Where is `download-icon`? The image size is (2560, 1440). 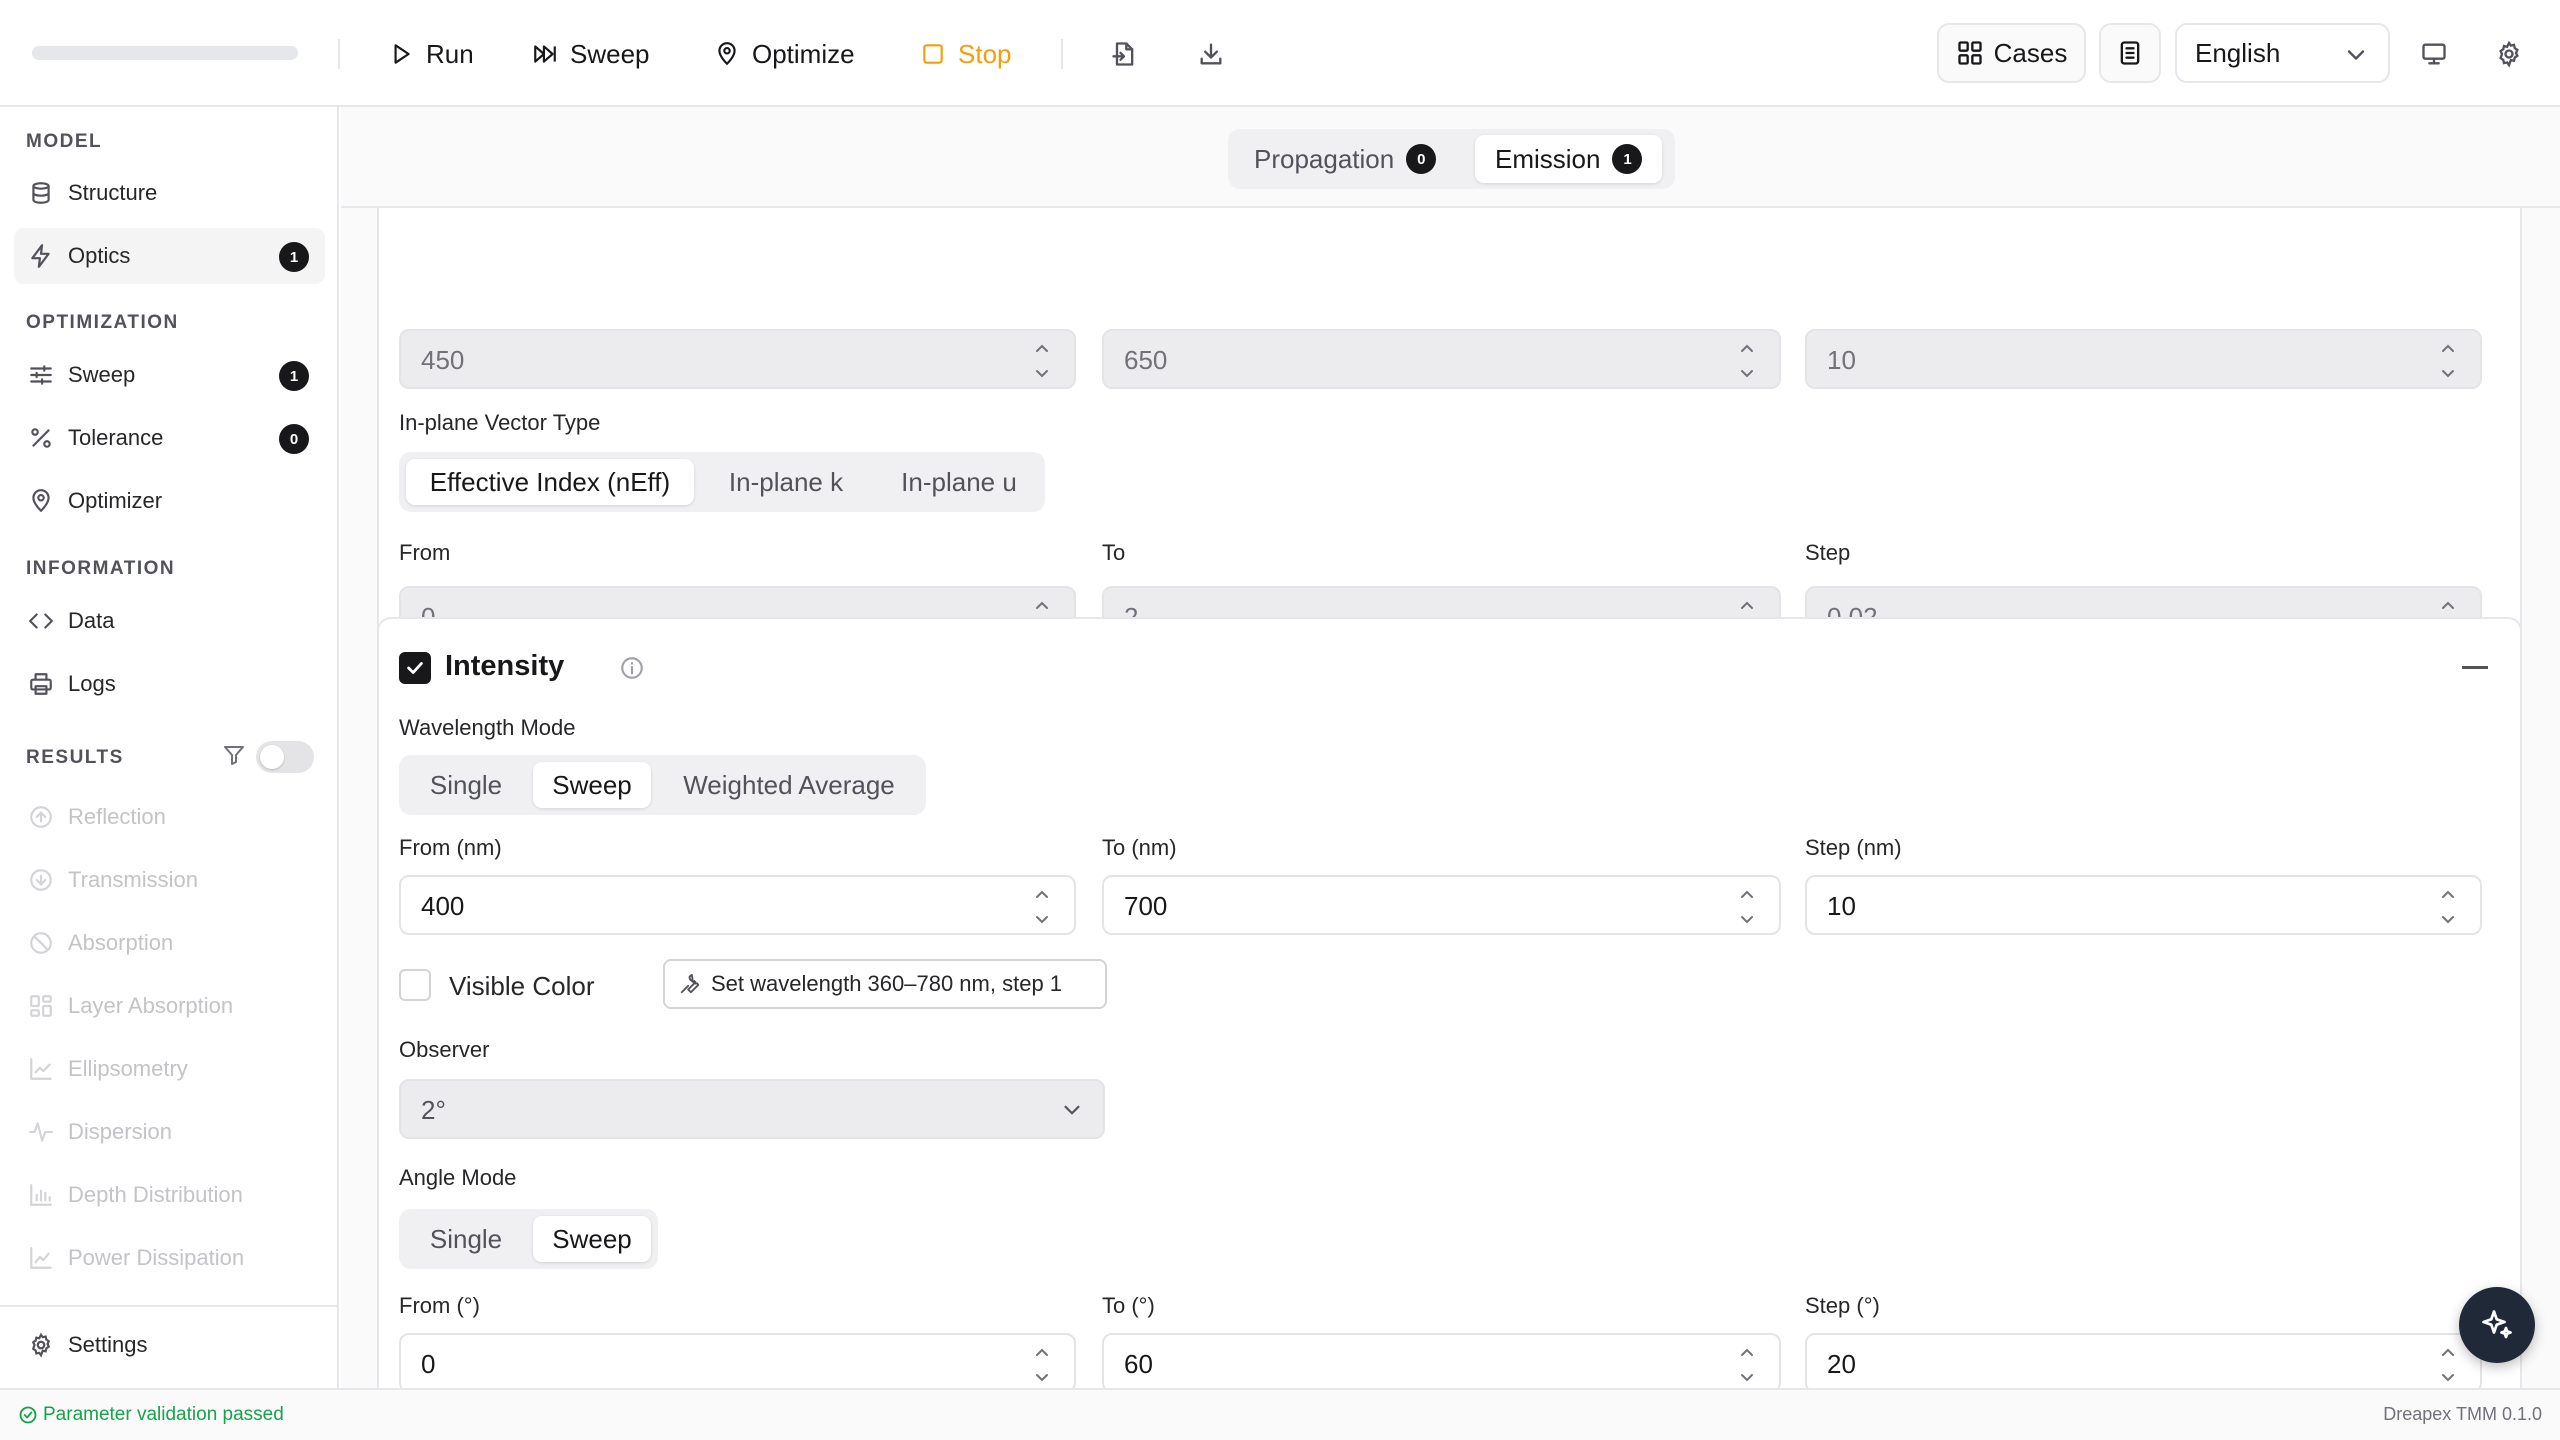 download-icon is located at coordinates (1211, 54).